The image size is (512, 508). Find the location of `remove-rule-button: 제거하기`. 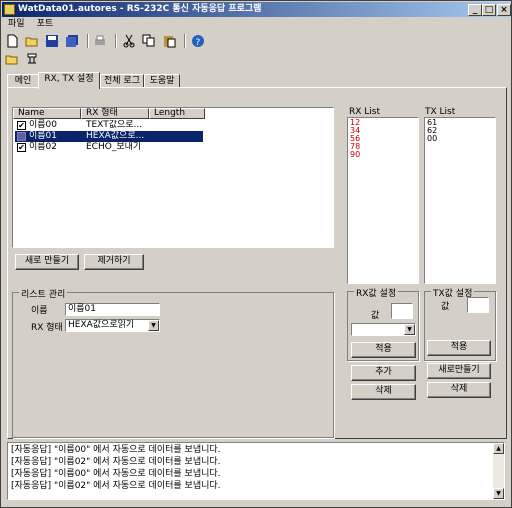

remove-rule-button: 제거하기 is located at coordinates (114, 262).